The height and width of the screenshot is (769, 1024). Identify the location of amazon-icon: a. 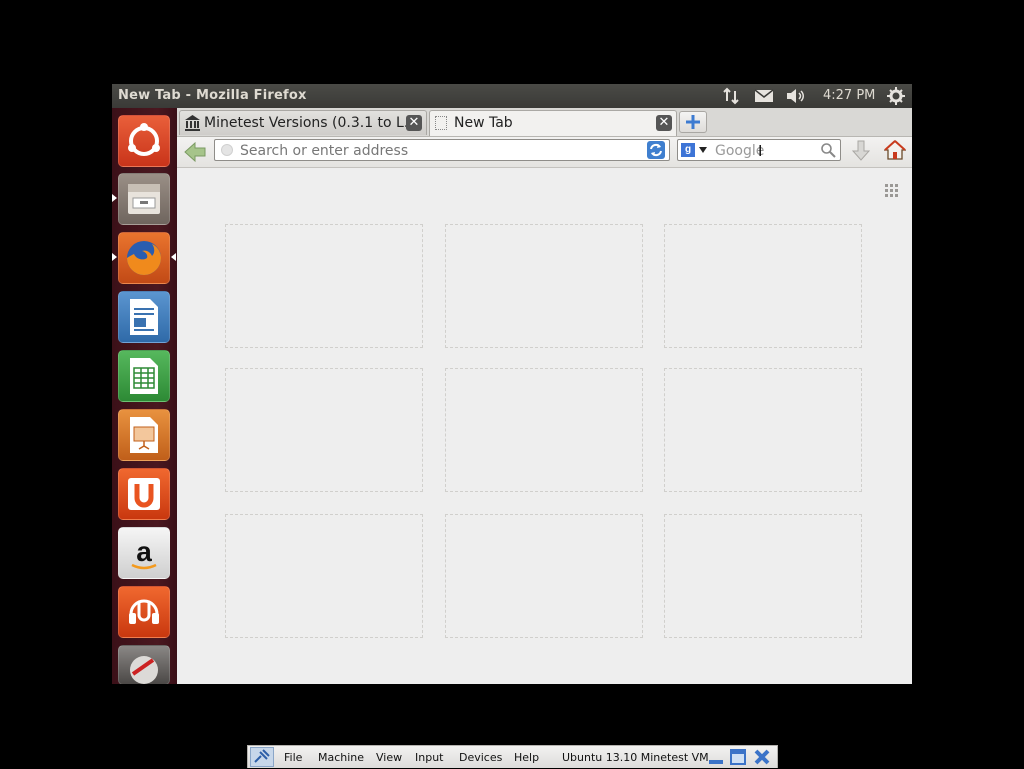
(144, 553).